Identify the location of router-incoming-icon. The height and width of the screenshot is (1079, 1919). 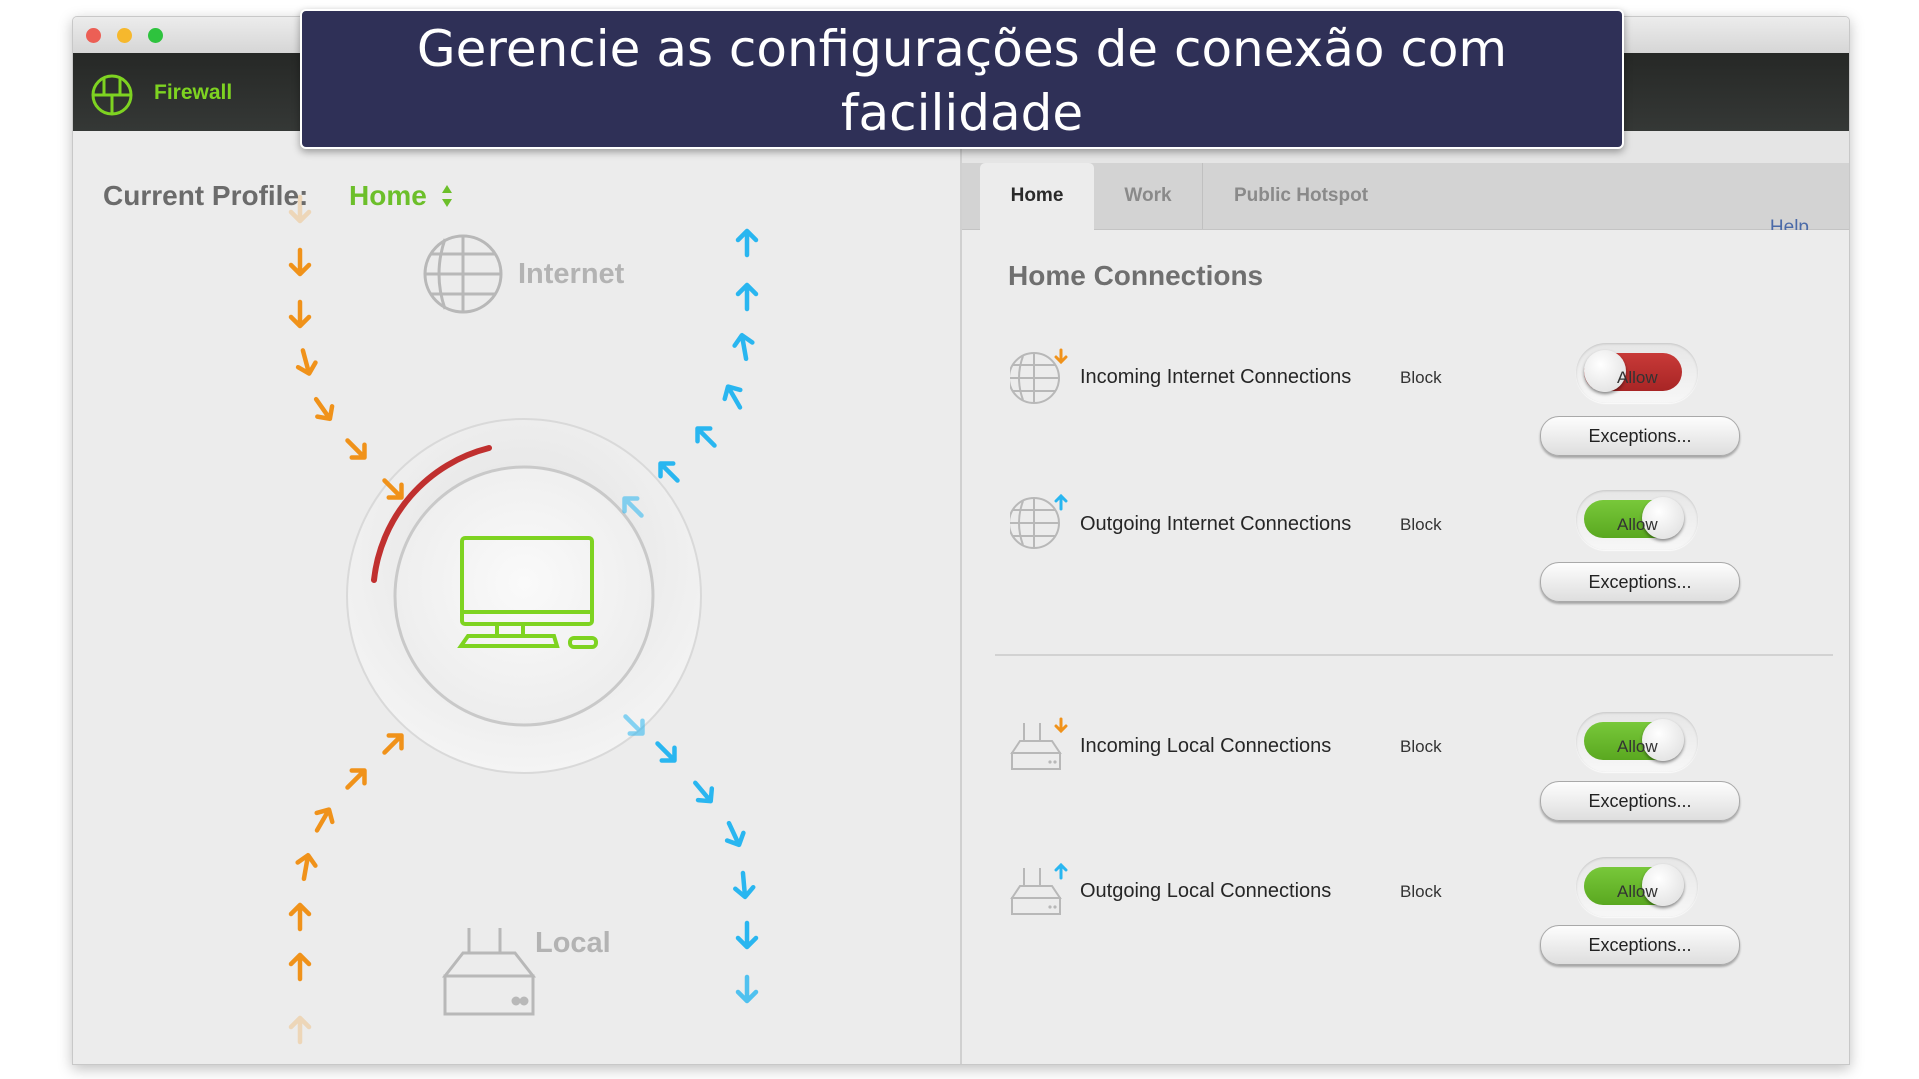
(1039, 743).